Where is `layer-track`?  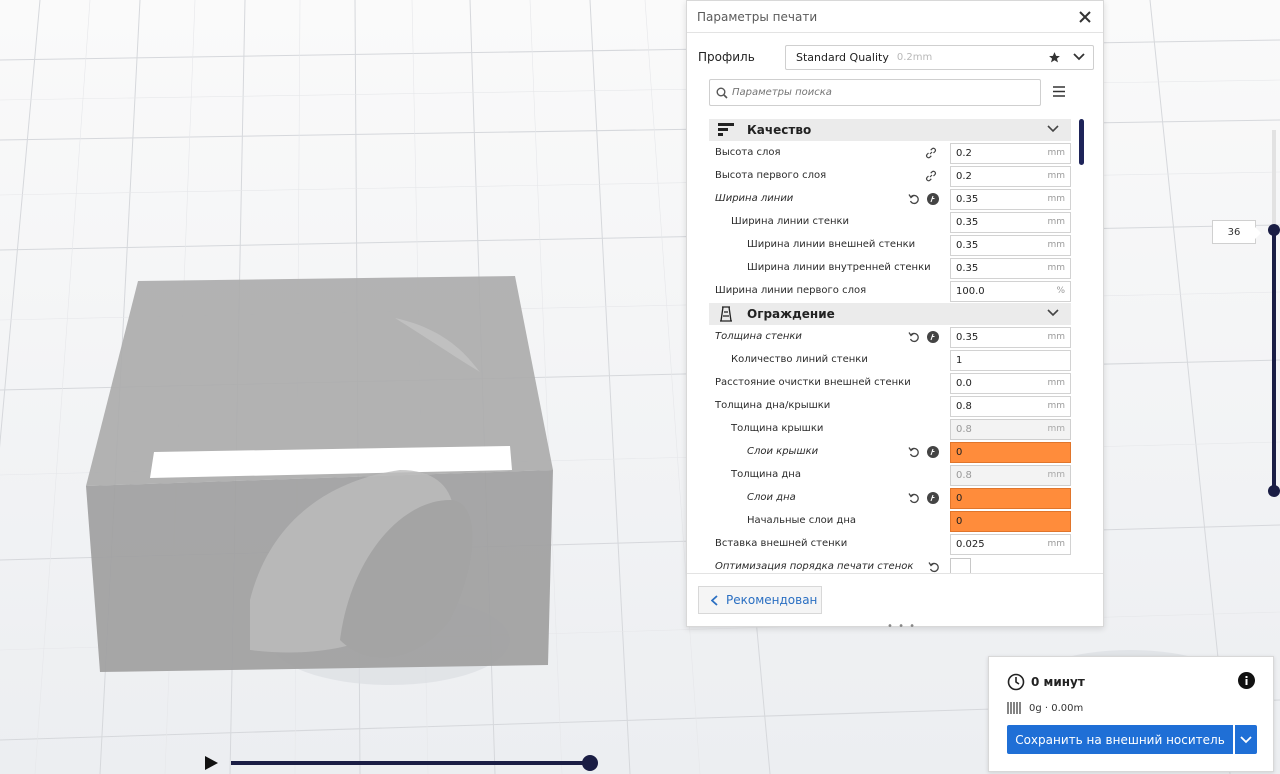
layer-track is located at coordinates (1274, 361).